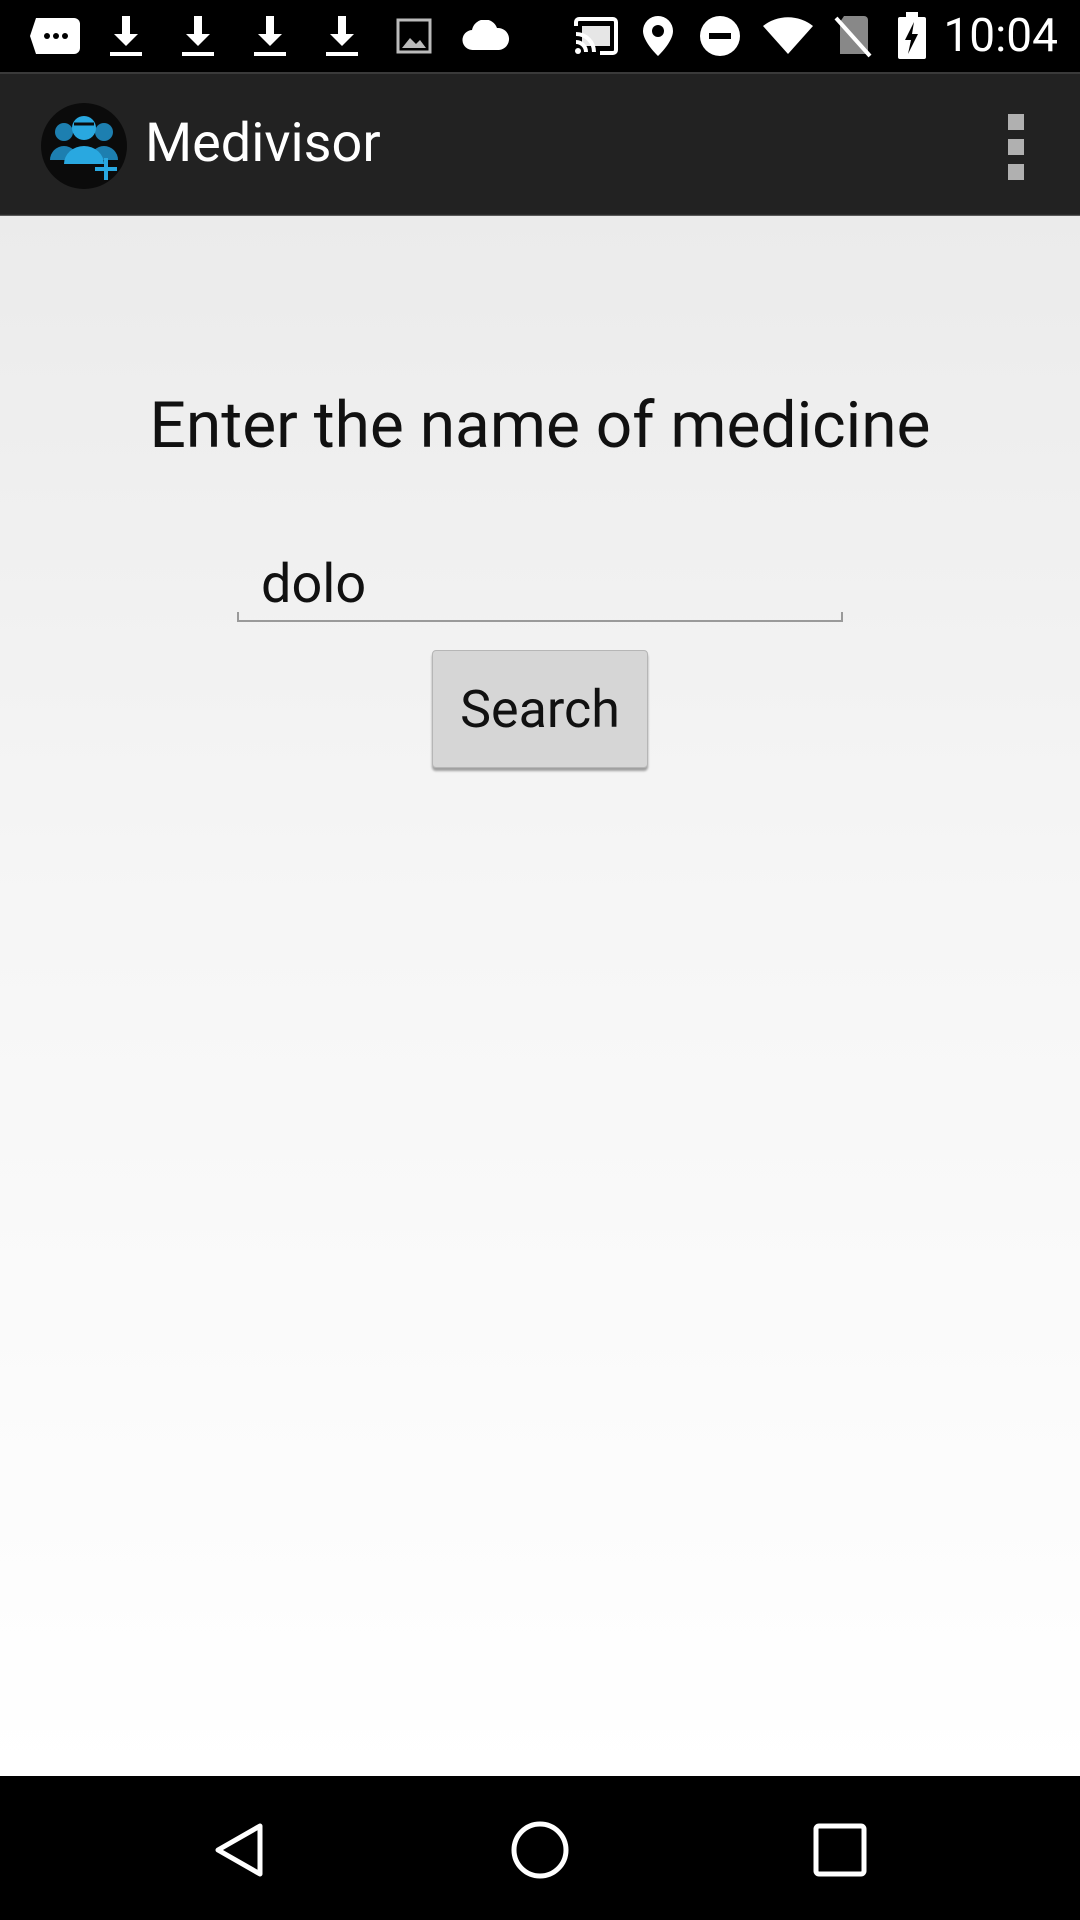 The width and height of the screenshot is (1080, 1920). I want to click on back-icon, so click(240, 1850).